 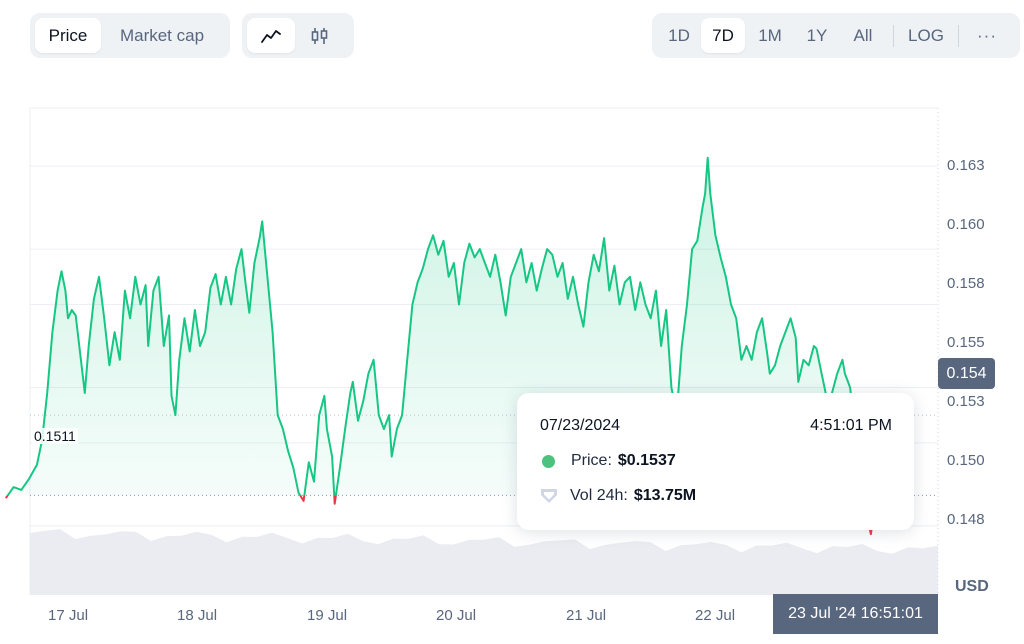 I want to click on range-1y: 1Y, so click(x=817, y=35).